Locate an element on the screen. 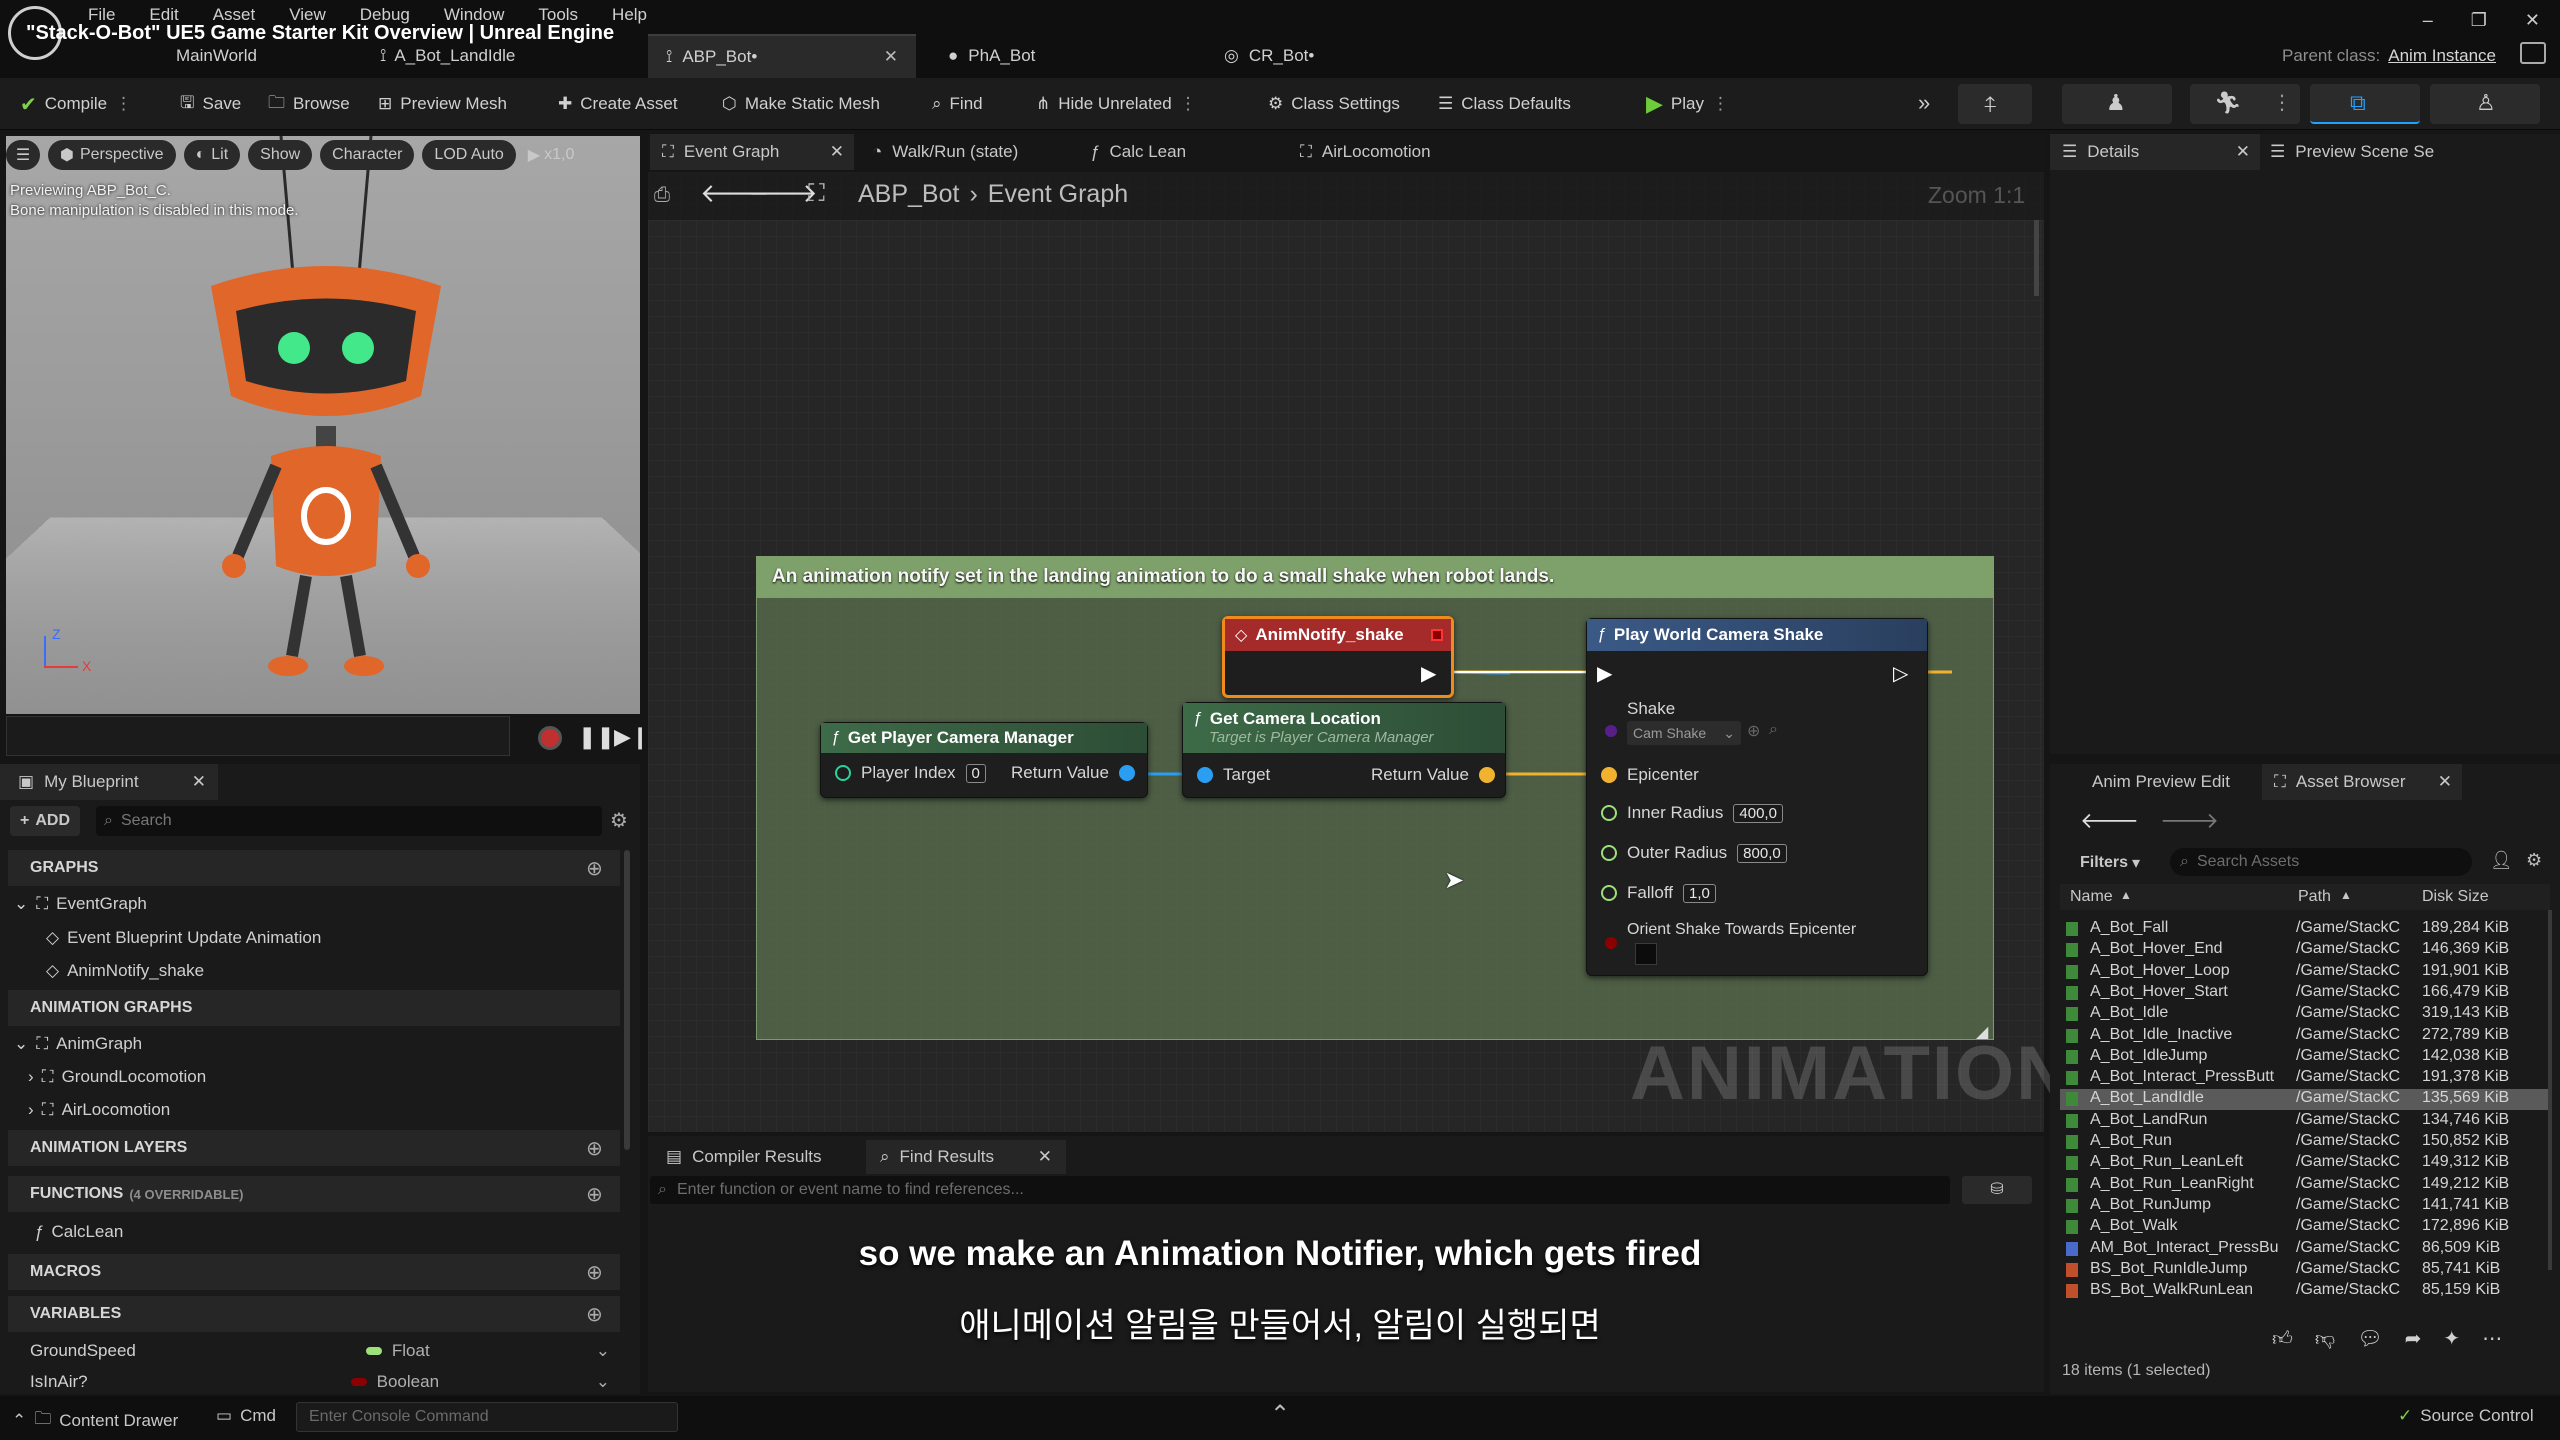 This screenshot has height=1440, width=2560. asset-name: A_Bot_Run is located at coordinates (2131, 1140).